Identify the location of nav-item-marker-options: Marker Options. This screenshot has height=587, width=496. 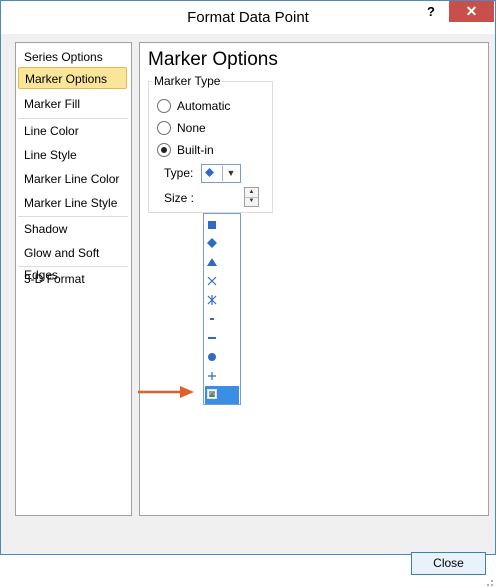
(72, 78).